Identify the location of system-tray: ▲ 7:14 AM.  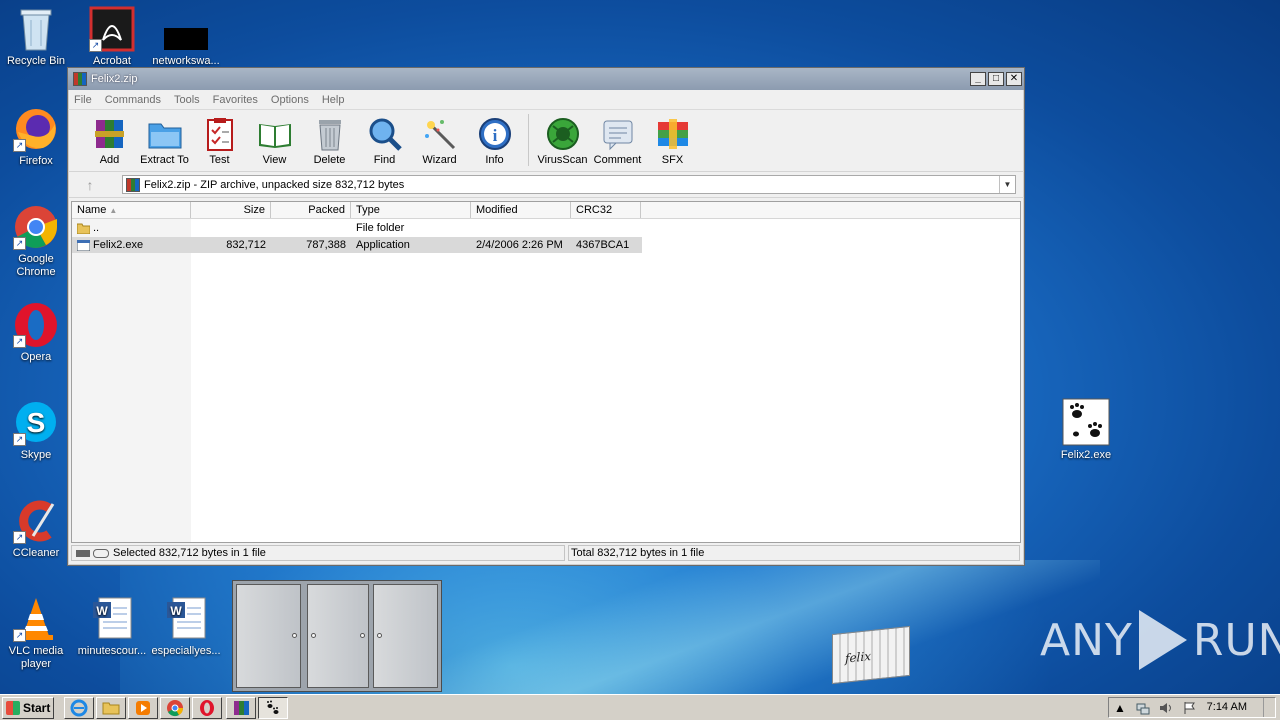
(1192, 707).